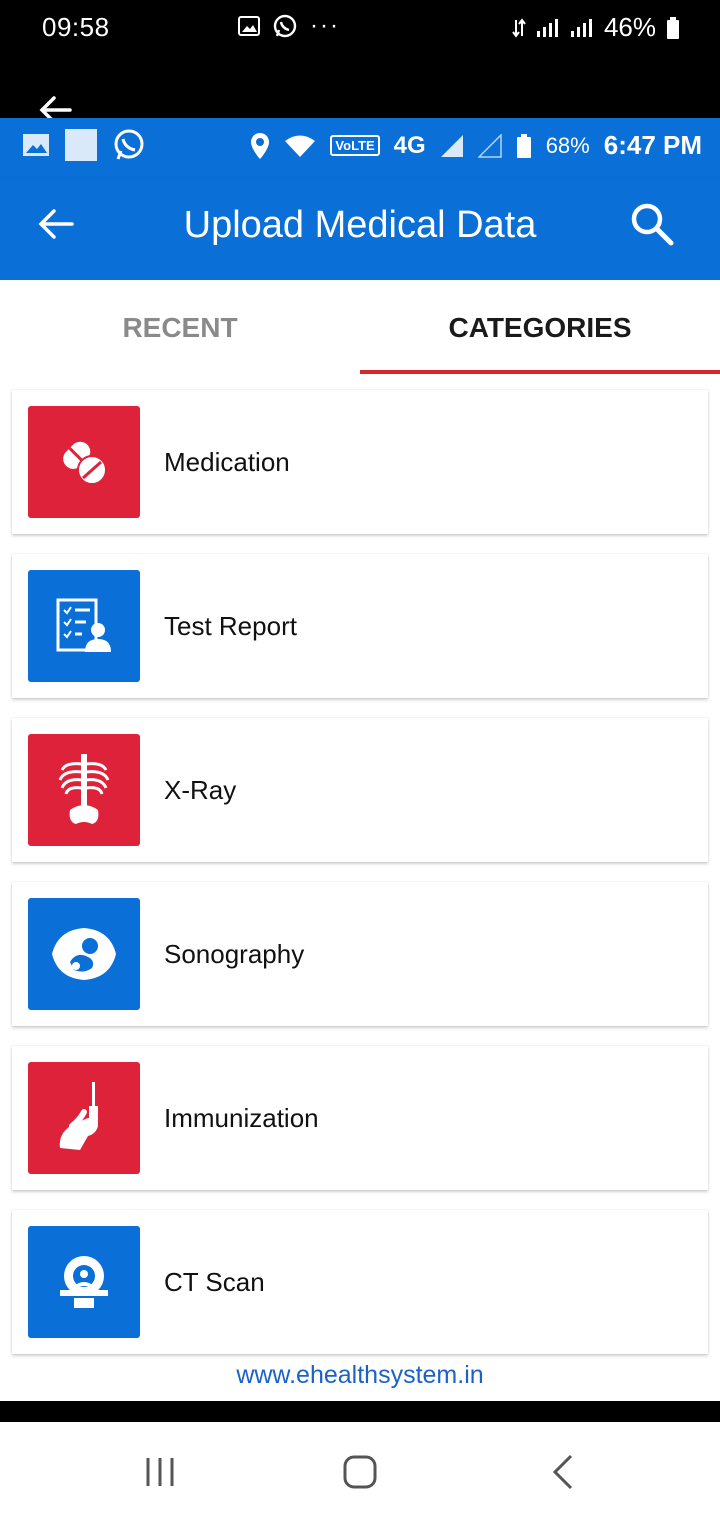 The image size is (720, 1520). Describe the element at coordinates (673, 27) in the screenshot. I see `battery-icon` at that location.